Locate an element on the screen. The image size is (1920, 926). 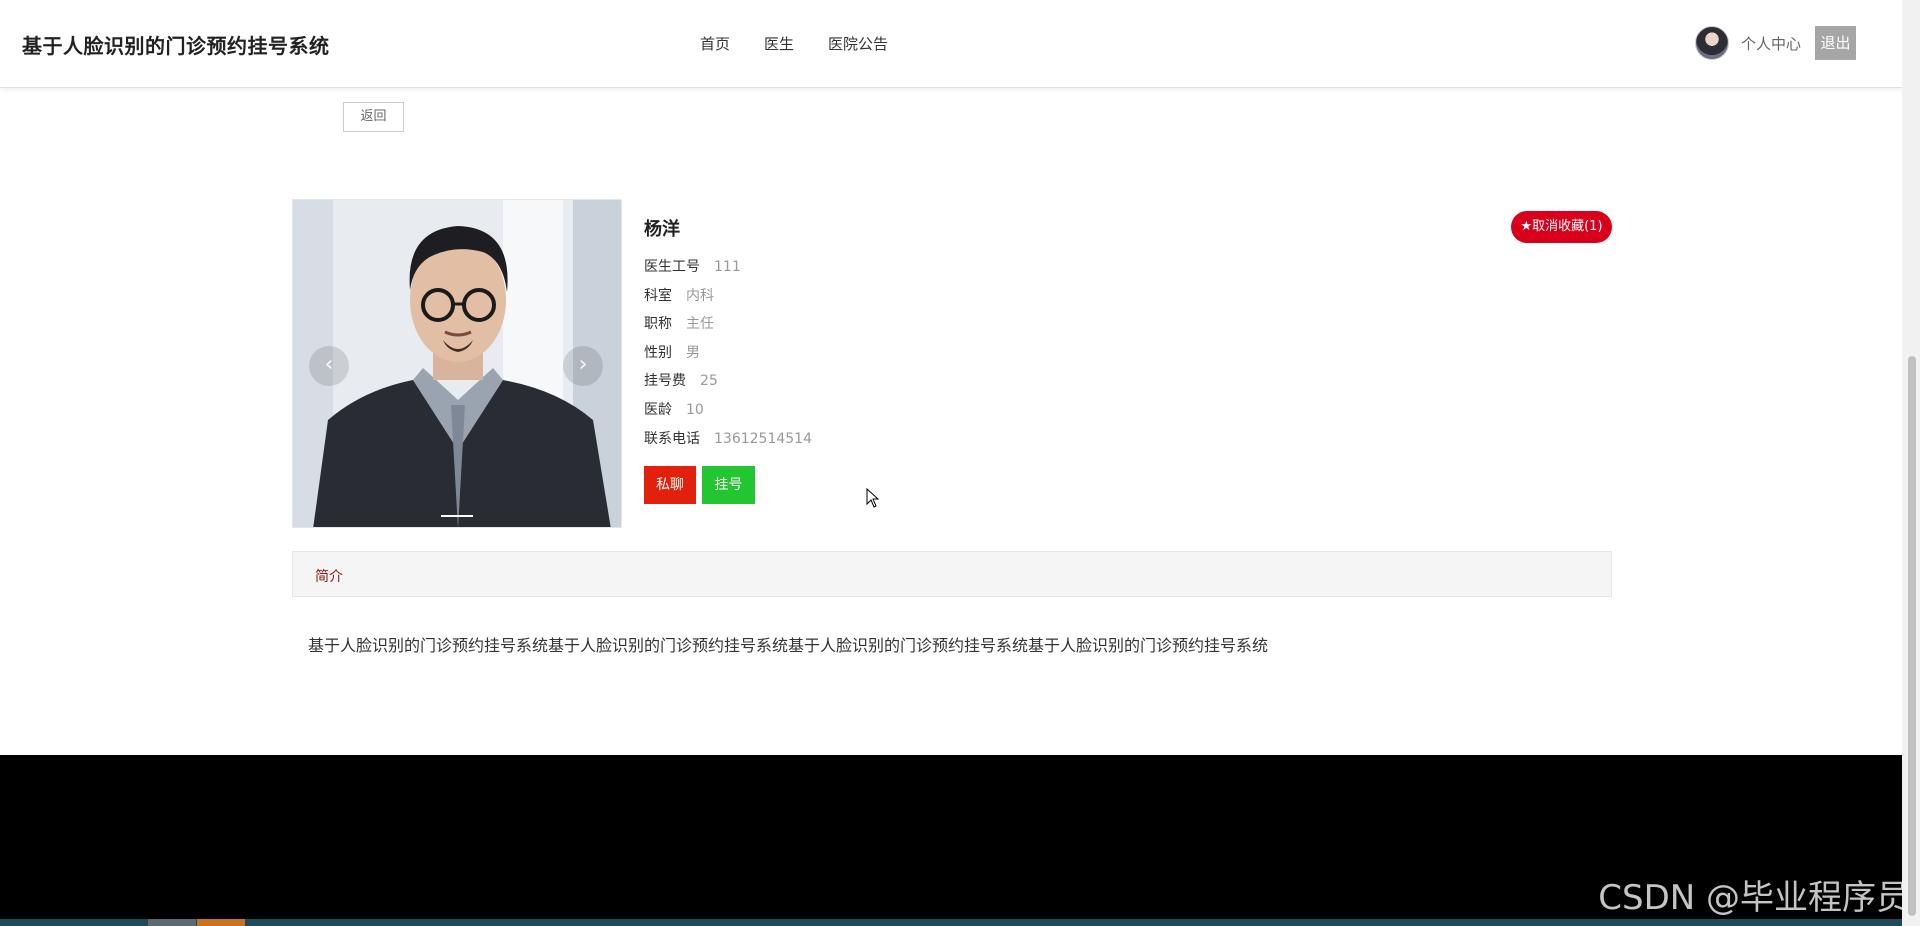
info-value: 111 is located at coordinates (727, 267).